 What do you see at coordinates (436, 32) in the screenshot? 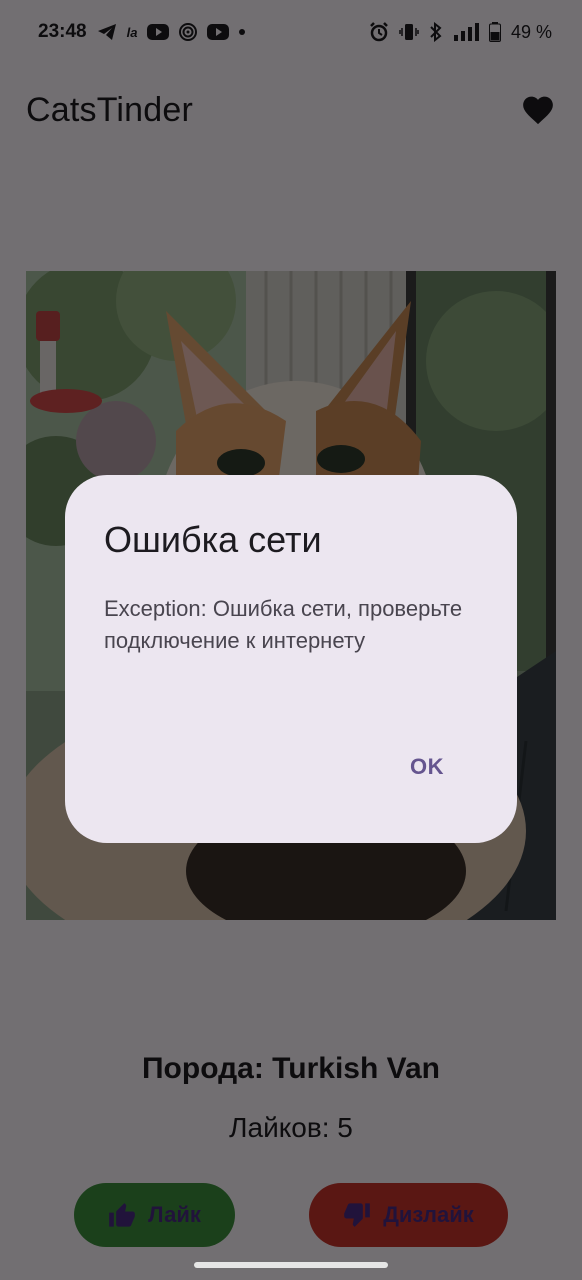
I see `bluetooth-icon` at bounding box center [436, 32].